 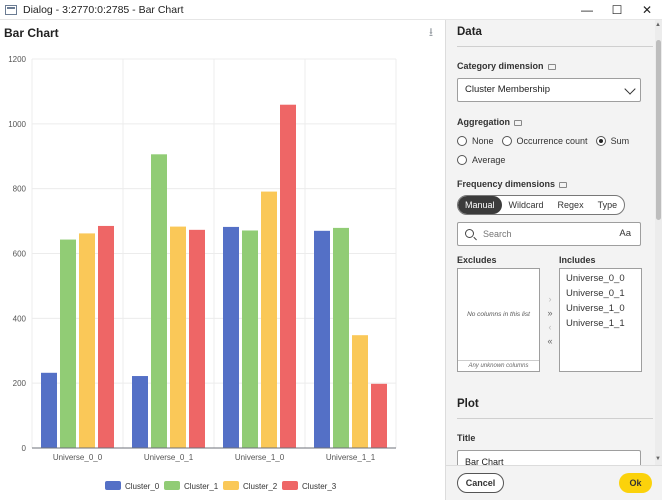 I want to click on download-icon: ⭳, so click(x=431, y=32).